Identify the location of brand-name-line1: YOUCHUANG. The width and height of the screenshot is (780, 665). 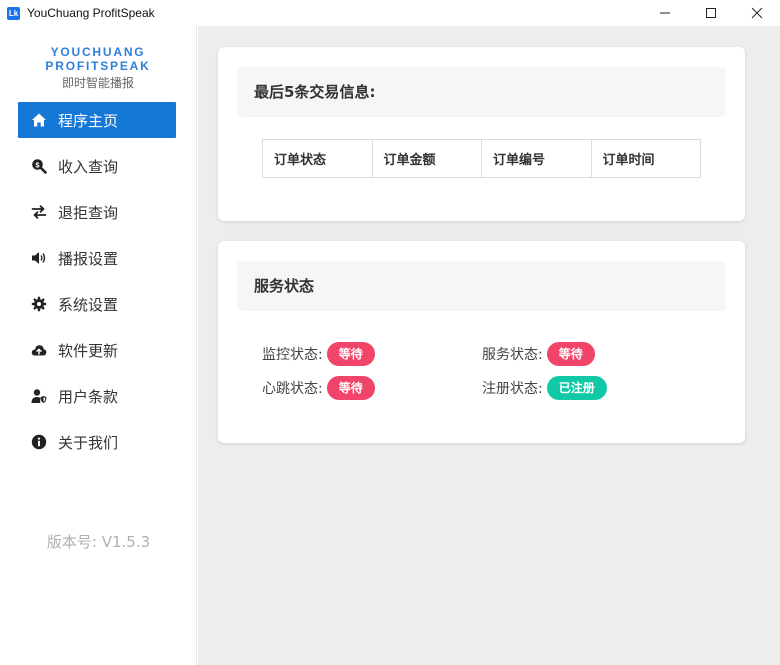
(98, 52).